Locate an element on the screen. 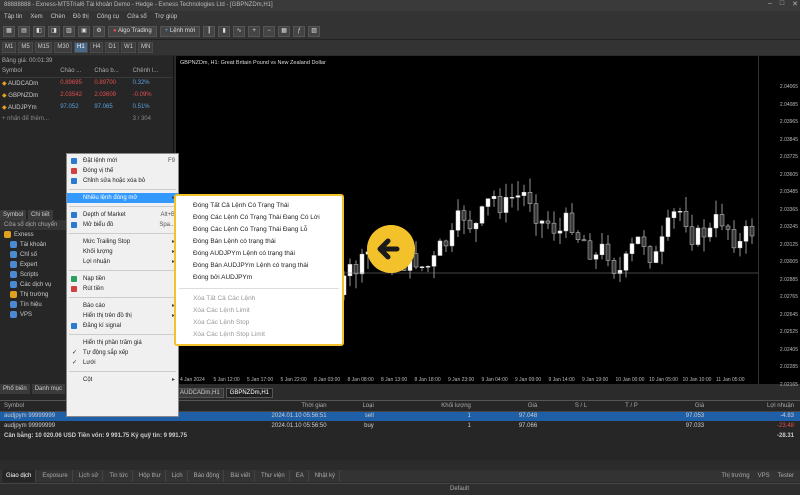 Image resolution: width=800 pixels, height=495 pixels. tab-symbols: Symbol is located at coordinates (13, 215).